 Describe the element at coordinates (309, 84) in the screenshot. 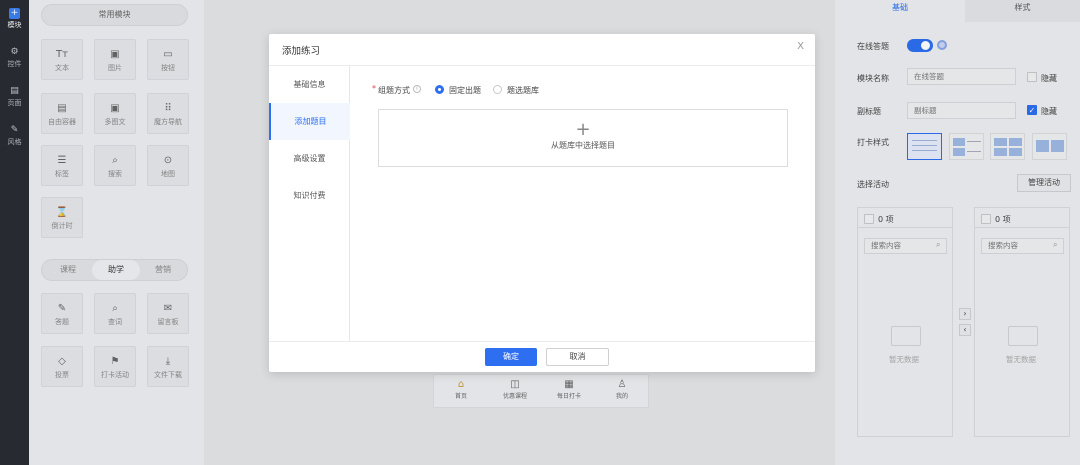

I see `sidebar-item-basic-info: 基础信息` at that location.